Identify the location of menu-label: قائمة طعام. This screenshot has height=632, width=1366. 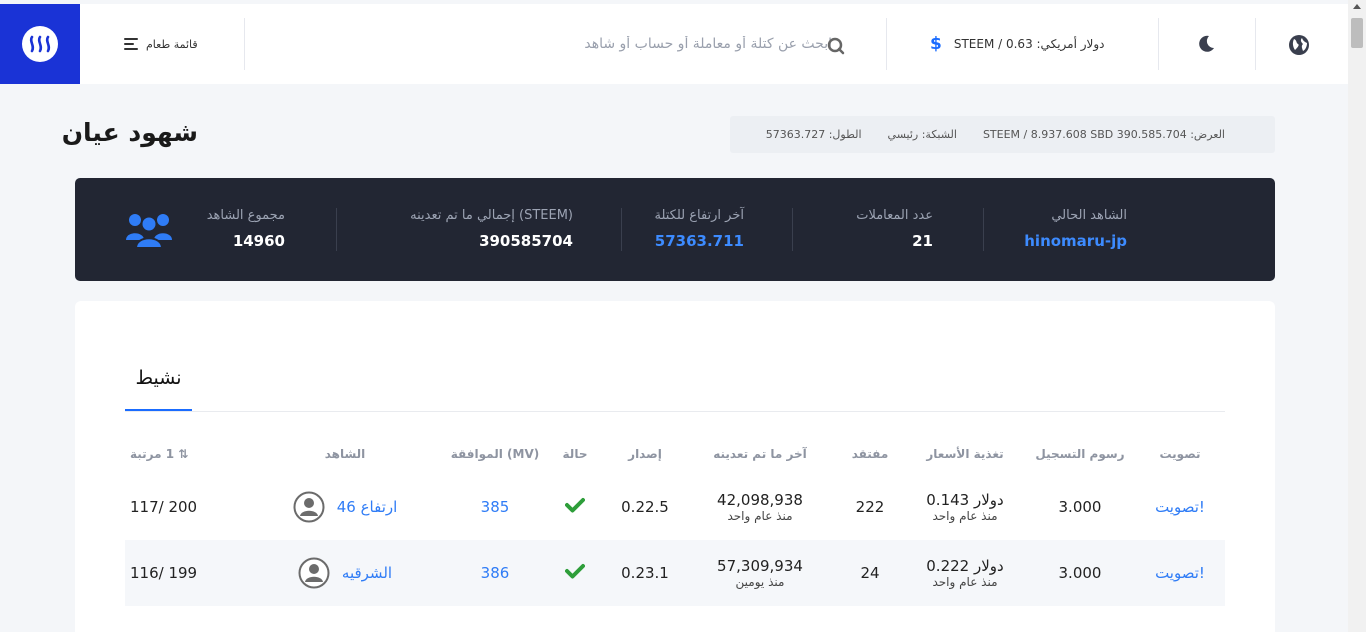
(172, 44).